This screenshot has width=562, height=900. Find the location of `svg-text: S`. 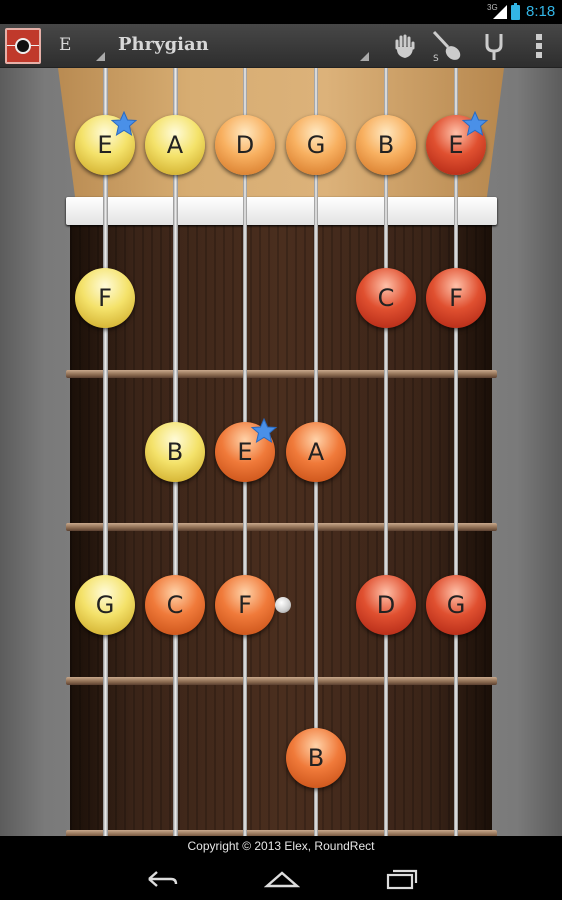

svg-text: S is located at coordinates (436, 58).